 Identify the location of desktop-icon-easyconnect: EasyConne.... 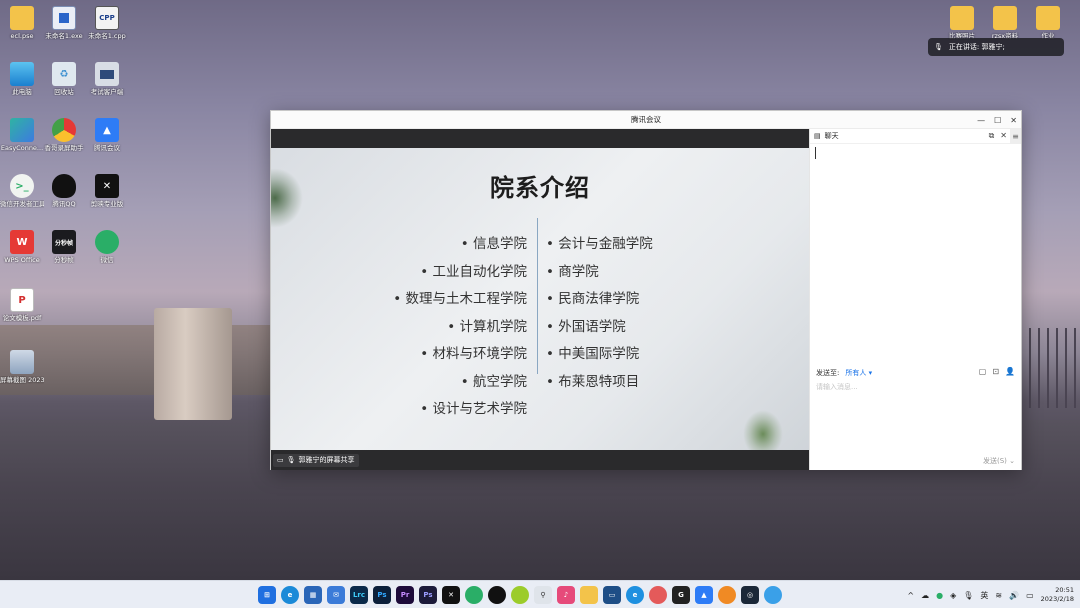
(22, 135).